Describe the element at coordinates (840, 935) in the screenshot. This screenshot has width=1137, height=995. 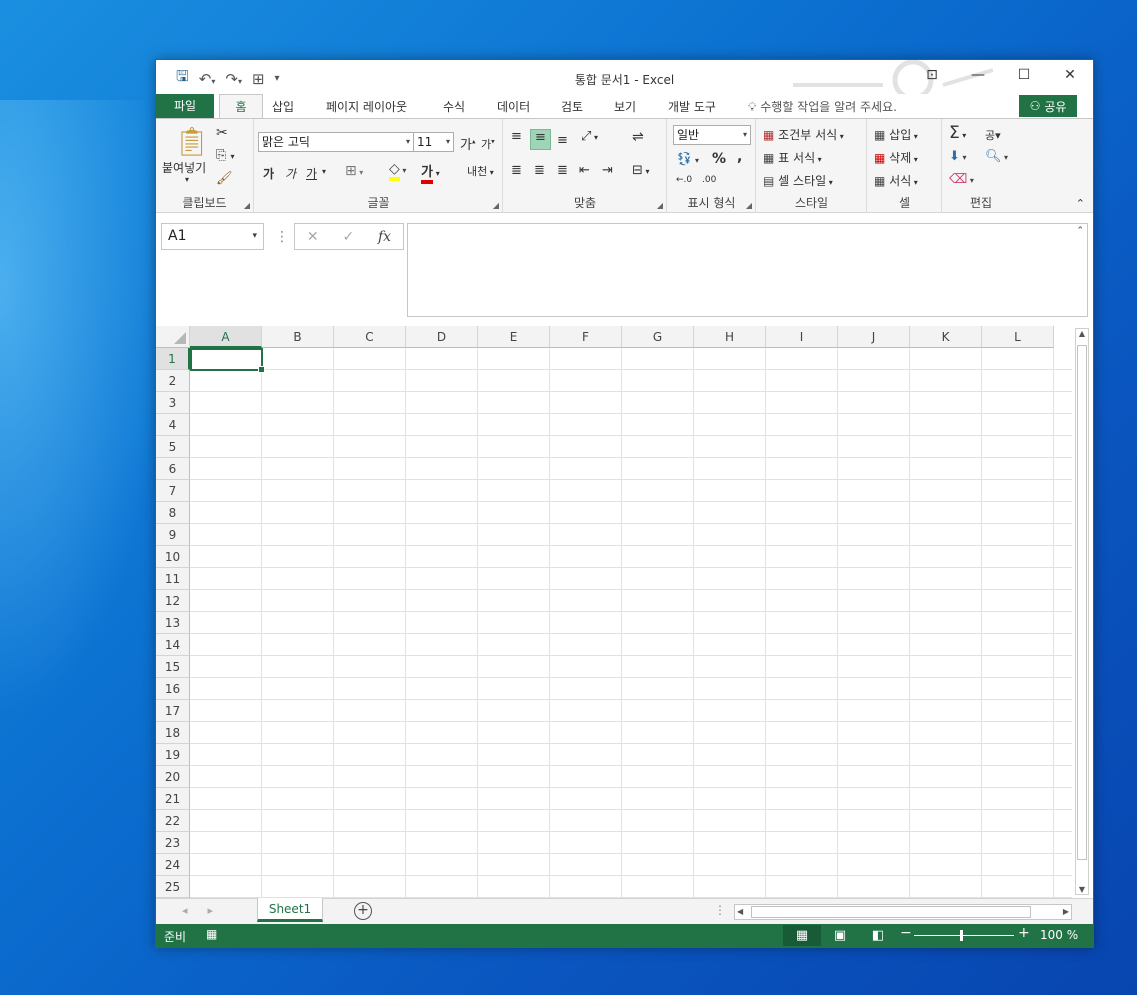
I see `page-layout-view-icon: ▣` at that location.